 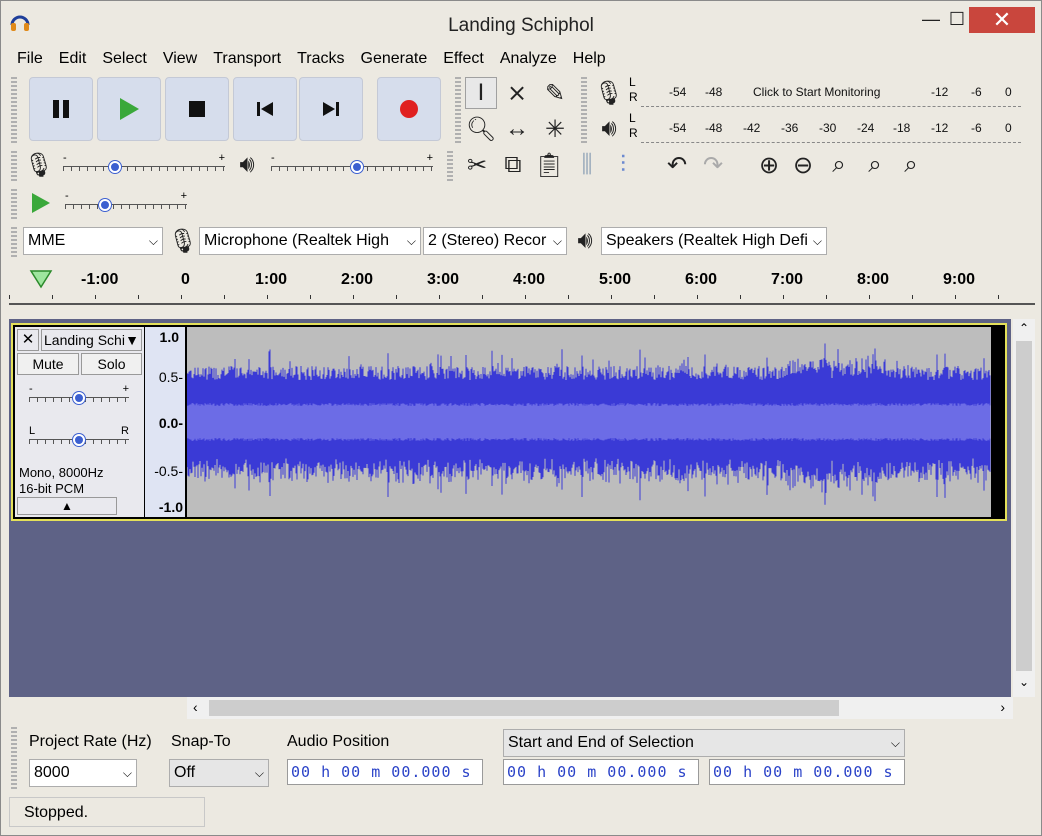 I want to click on horizontal-scrollbar: ‹ ›, so click(x=600, y=708).